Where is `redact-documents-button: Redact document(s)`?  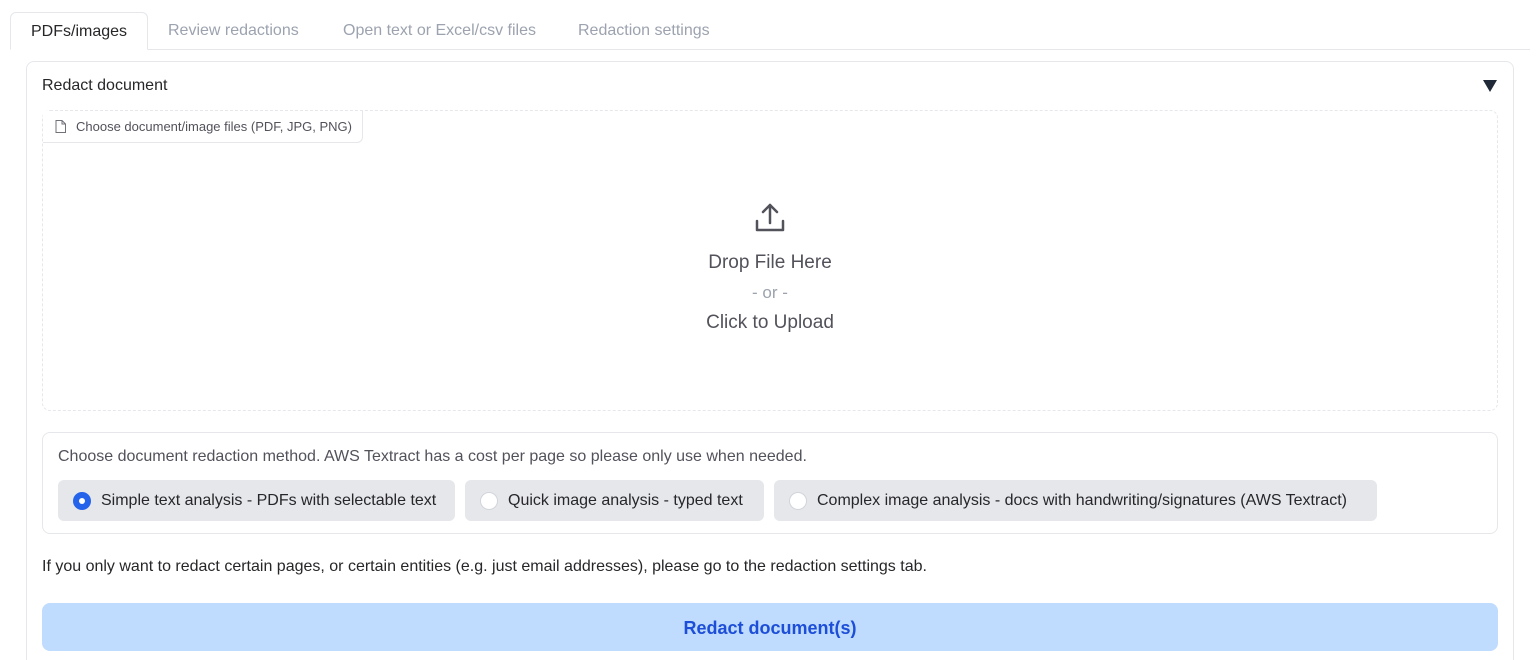
redact-documents-button: Redact document(s) is located at coordinates (770, 627).